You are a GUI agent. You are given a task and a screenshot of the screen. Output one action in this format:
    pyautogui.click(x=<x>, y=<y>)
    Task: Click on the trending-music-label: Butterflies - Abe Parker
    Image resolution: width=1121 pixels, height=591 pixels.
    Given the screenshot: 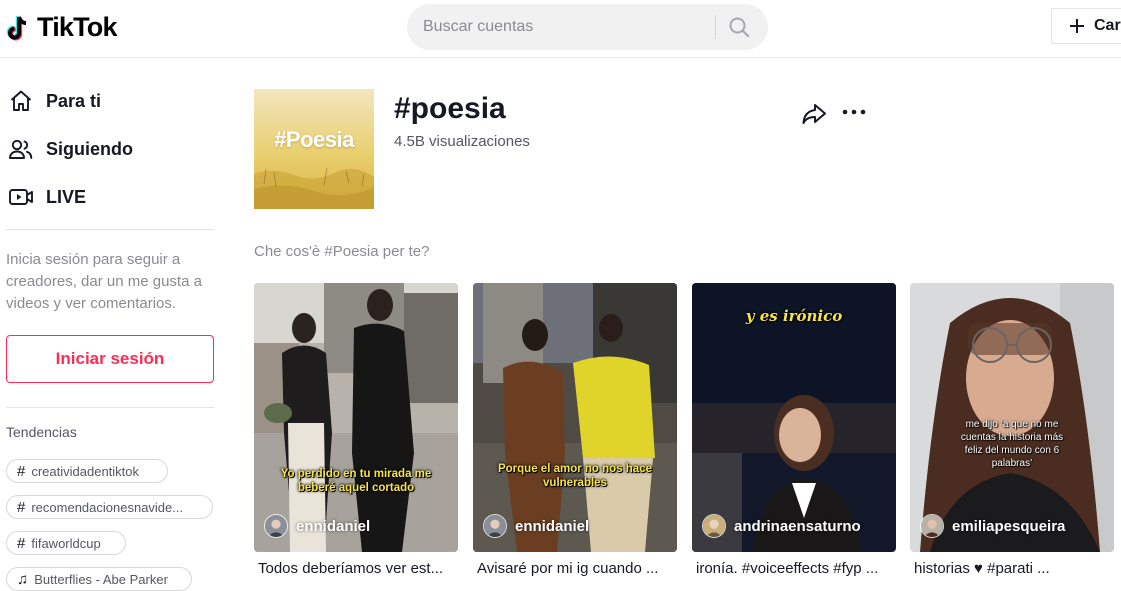 What is the action you would take?
    pyautogui.click(x=101, y=579)
    